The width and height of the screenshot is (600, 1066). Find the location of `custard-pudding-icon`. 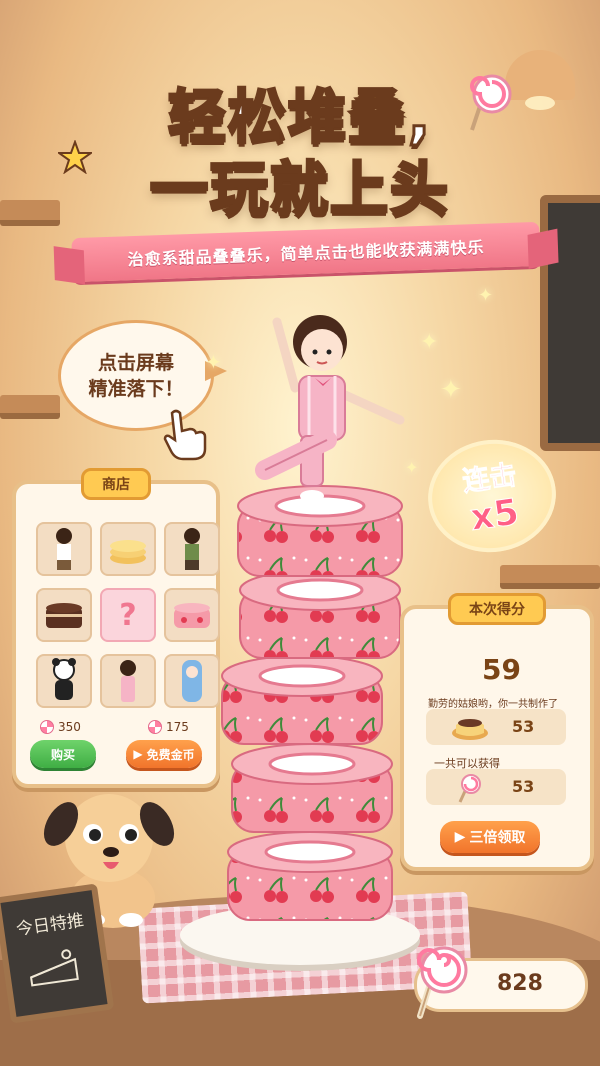

custard-pudding-icon is located at coordinates (470, 729).